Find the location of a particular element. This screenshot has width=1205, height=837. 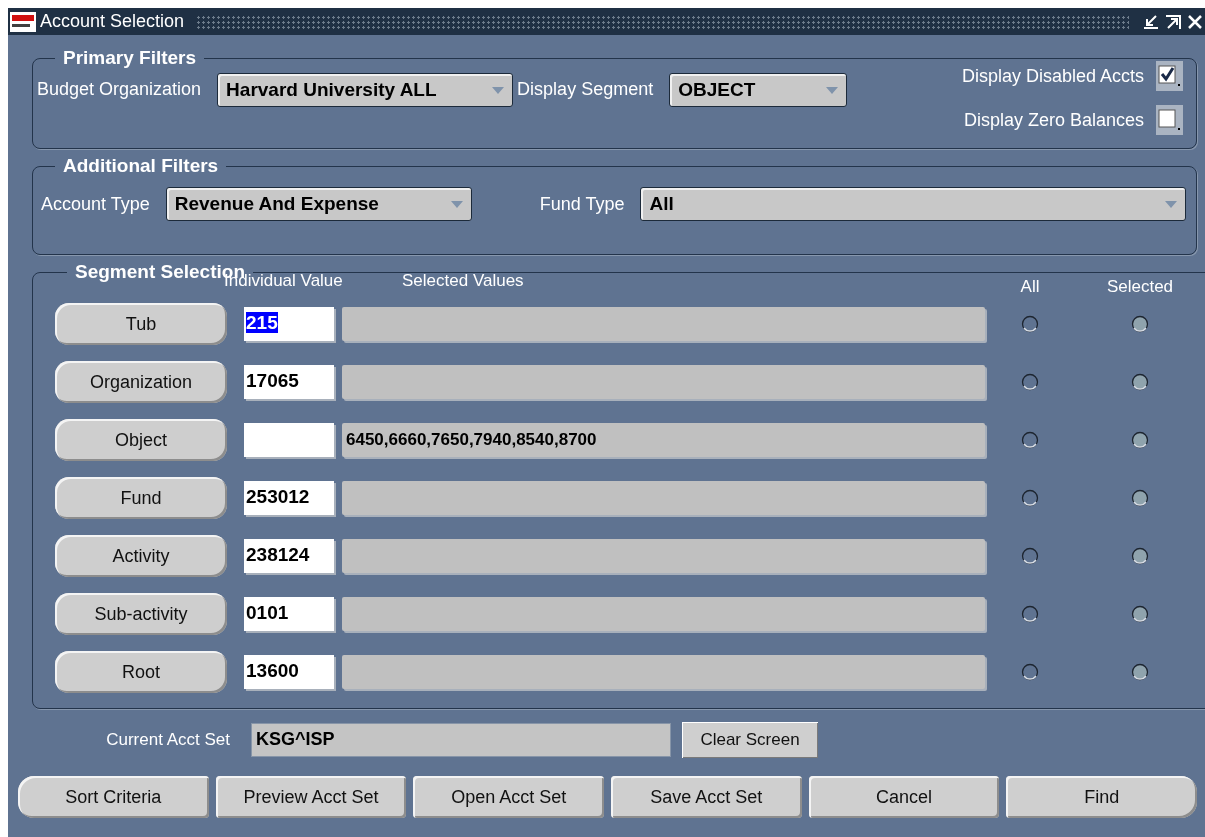

checkbox-label: Display Disabled Accts is located at coordinates (1052, 76).